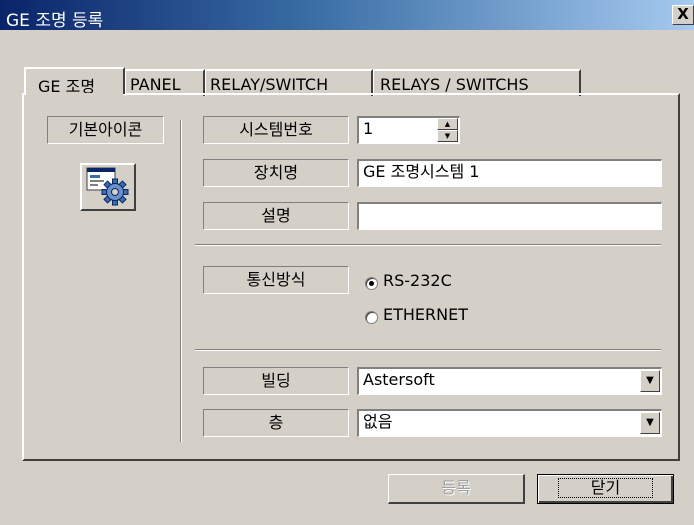 This screenshot has height=525, width=694. I want to click on vertical-divider, so click(181, 281).